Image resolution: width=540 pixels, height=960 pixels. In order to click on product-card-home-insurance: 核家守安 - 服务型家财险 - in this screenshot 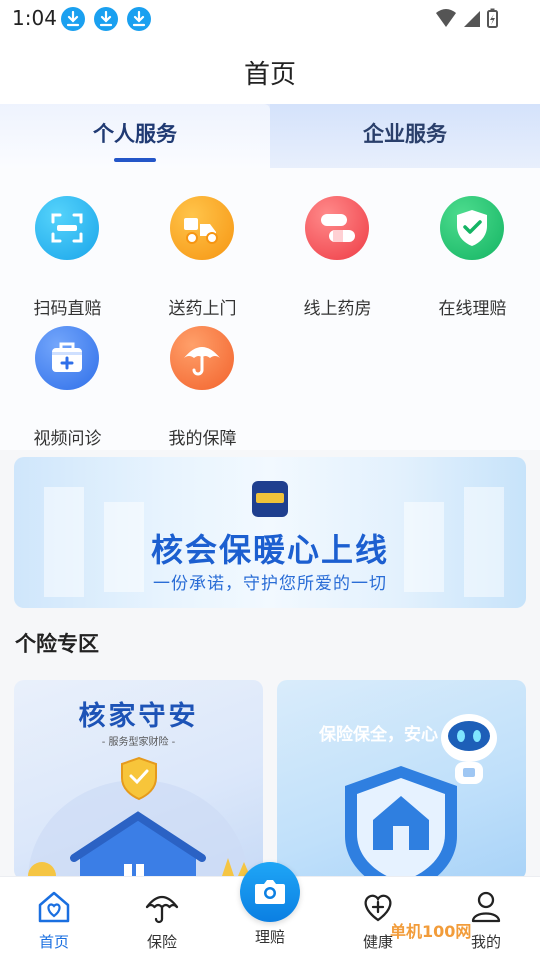, I will do `click(138, 780)`.